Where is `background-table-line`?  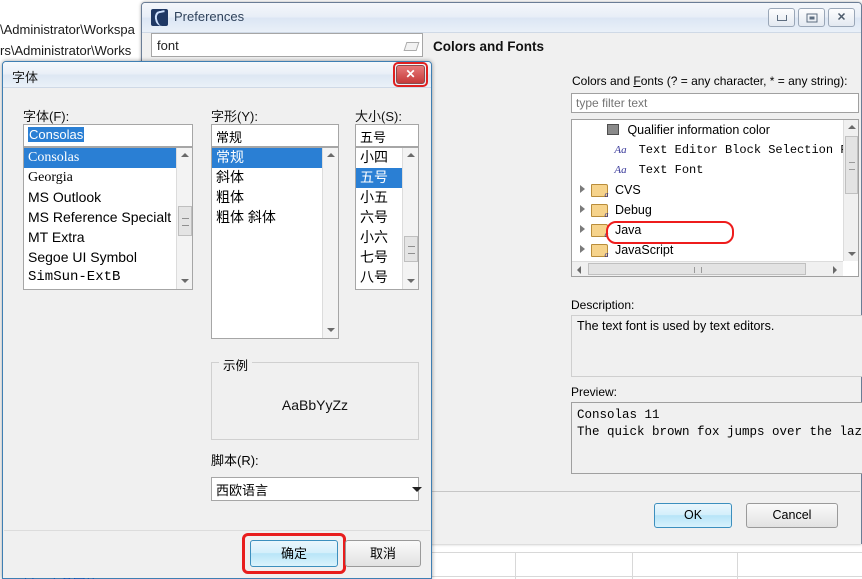 background-table-line is located at coordinates (646, 552).